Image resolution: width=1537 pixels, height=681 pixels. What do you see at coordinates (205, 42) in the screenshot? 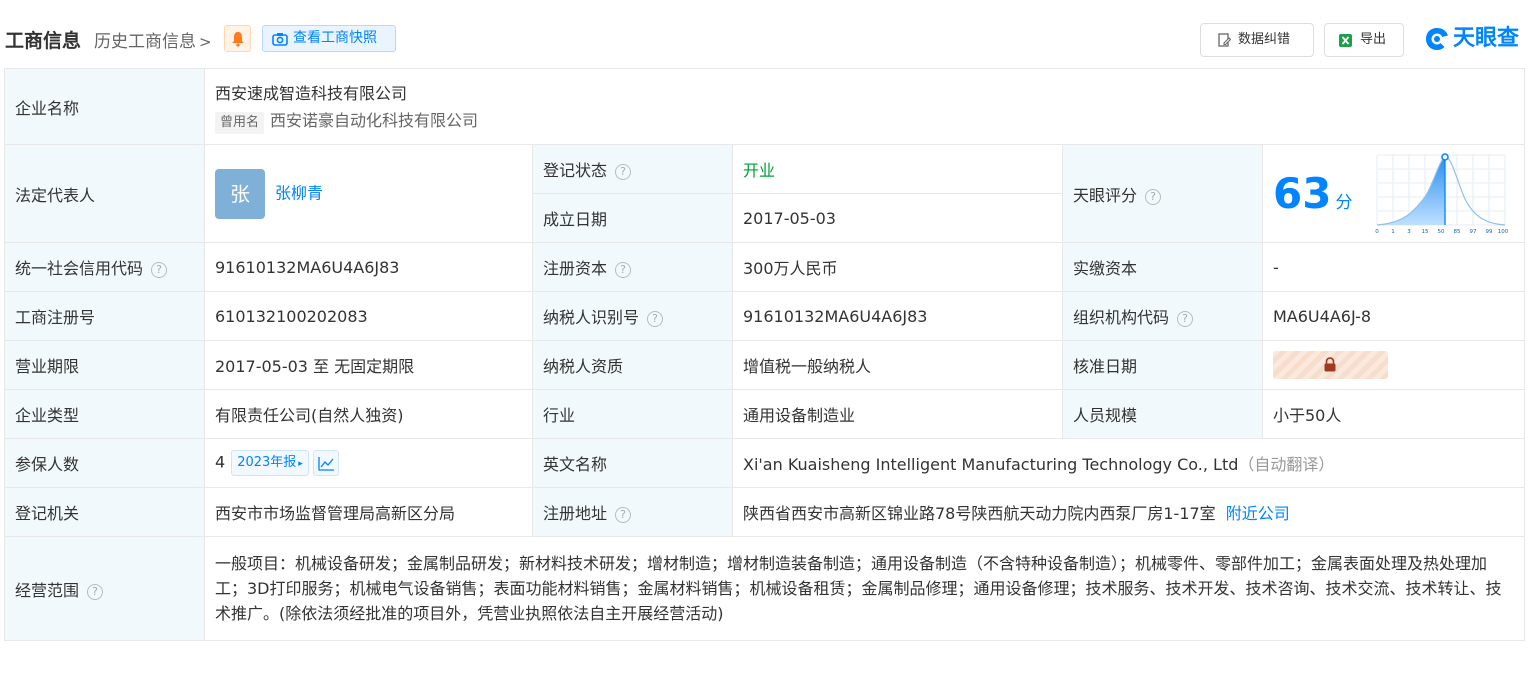
I see `chevron-right-icon: >` at bounding box center [205, 42].